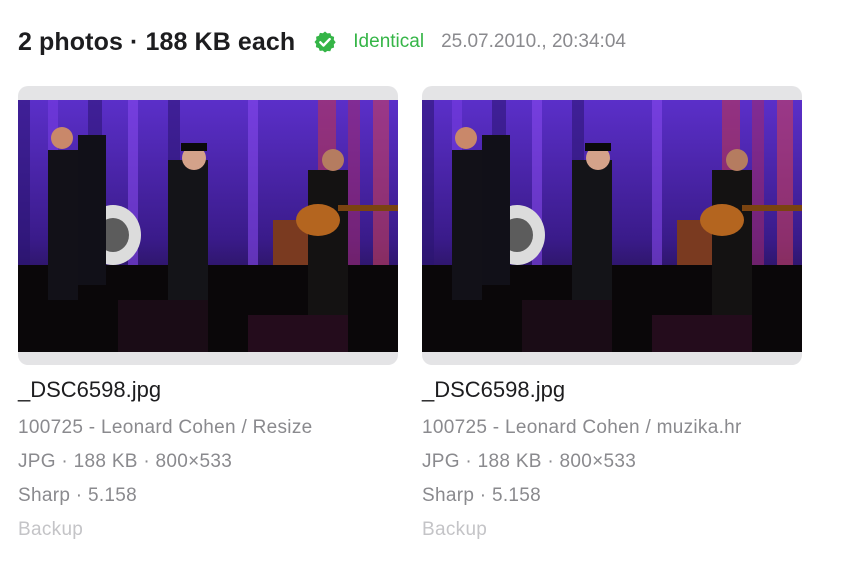  I want to click on status-label: Identical, so click(389, 41).